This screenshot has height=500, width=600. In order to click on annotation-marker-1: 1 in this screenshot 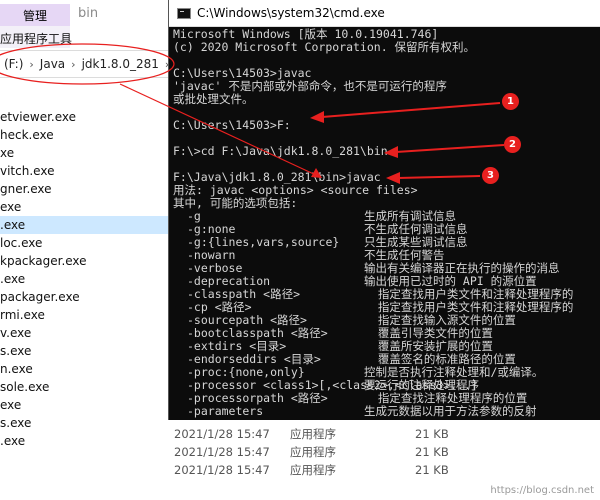, I will do `click(510, 101)`.